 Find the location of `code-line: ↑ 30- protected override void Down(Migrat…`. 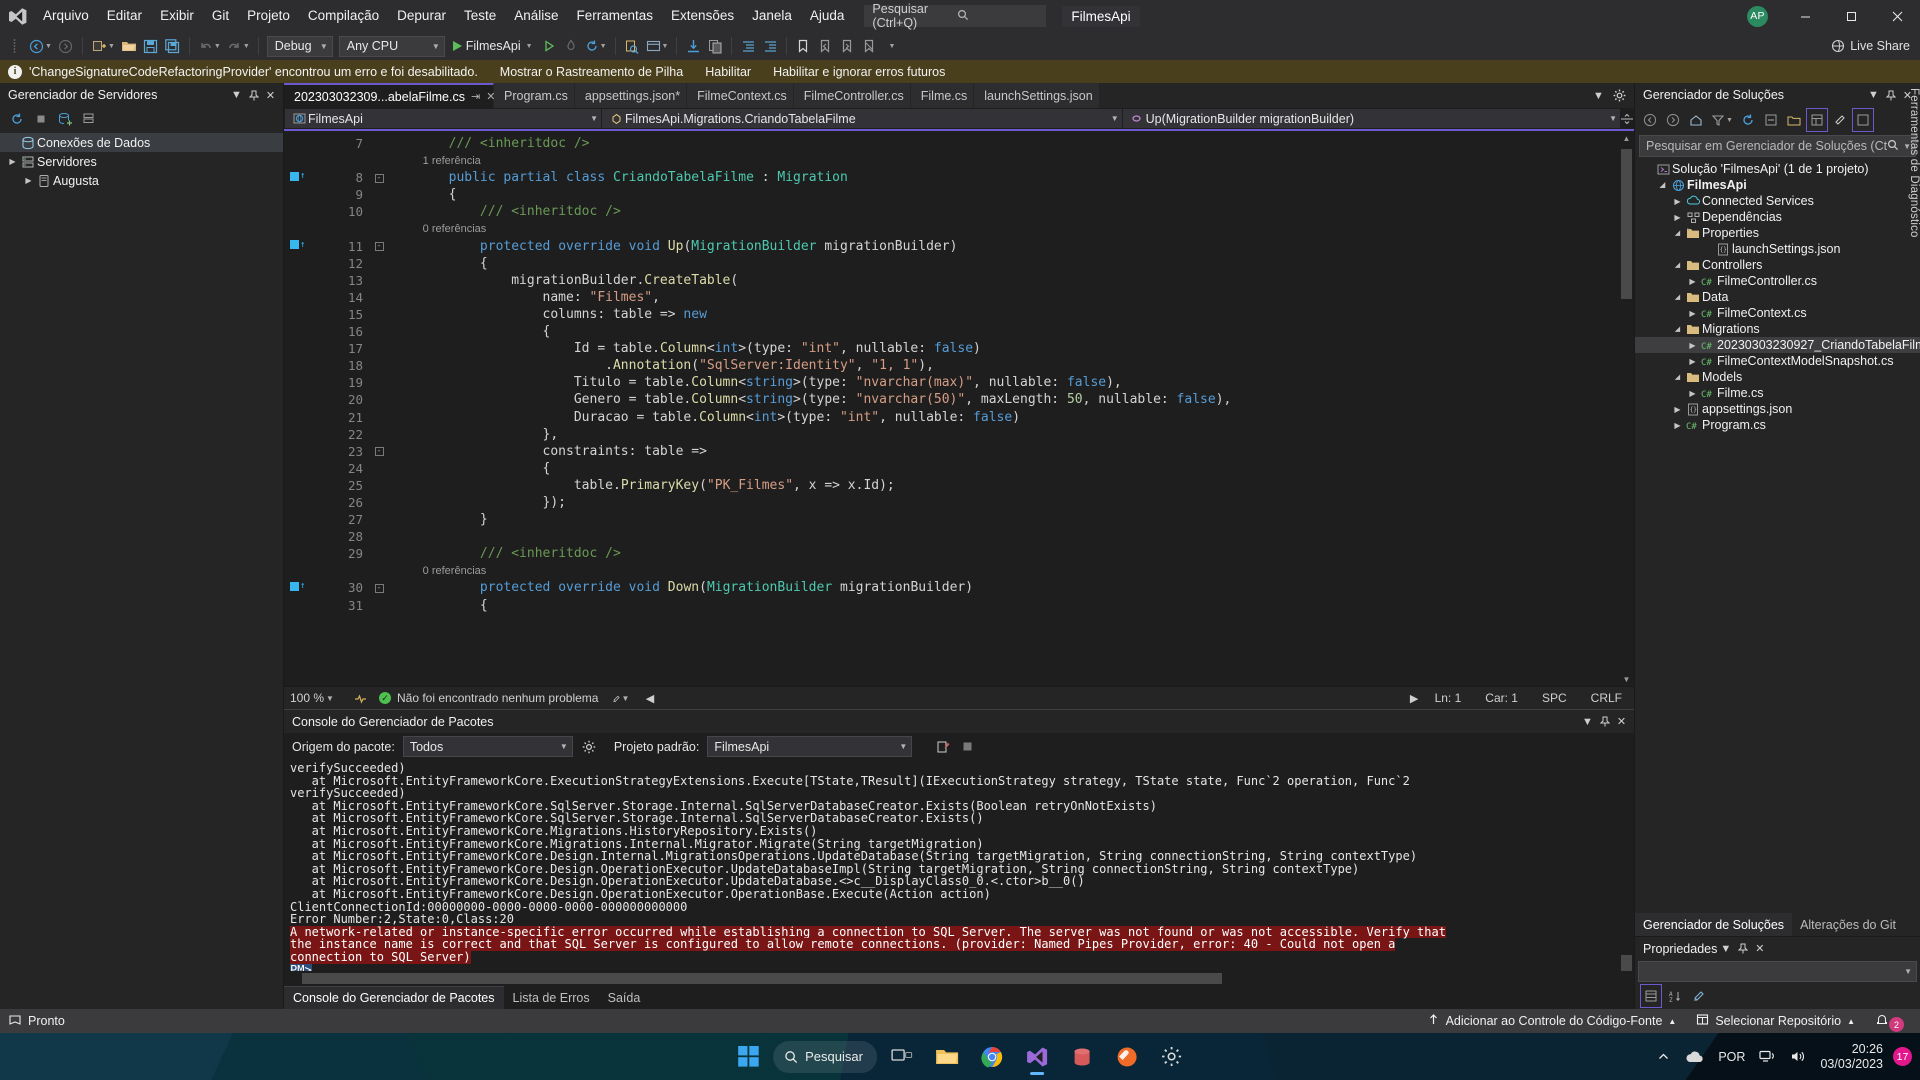

code-line: ↑ 30- protected override void Down(Migrat… is located at coordinates (951, 587).